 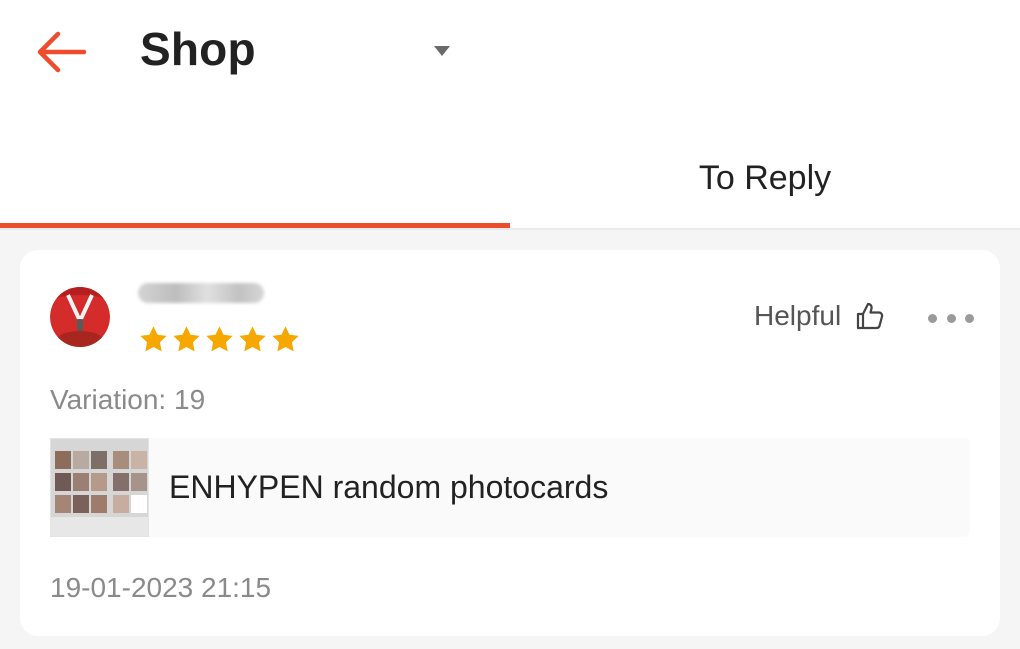 I want to click on review-timestamp: 19-01-2023 21:15, so click(x=161, y=587).